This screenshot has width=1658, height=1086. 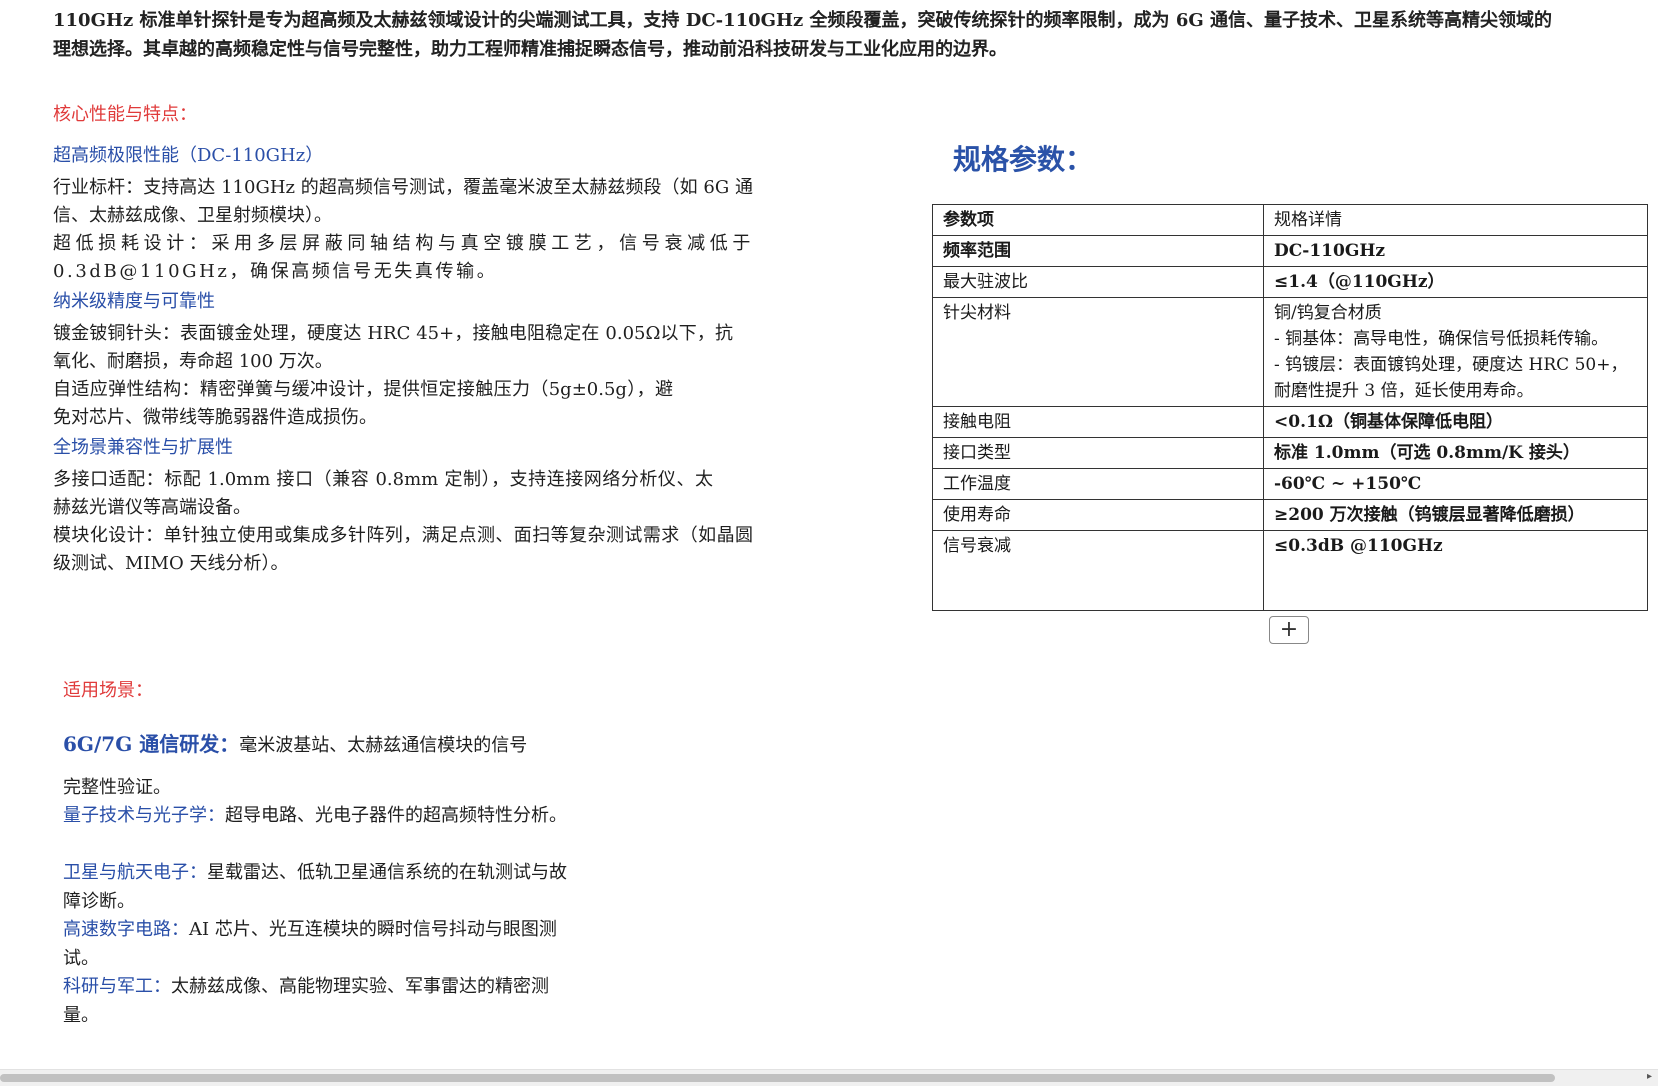 I want to click on features-heading: 核心性能与特点：, so click(x=125, y=114).